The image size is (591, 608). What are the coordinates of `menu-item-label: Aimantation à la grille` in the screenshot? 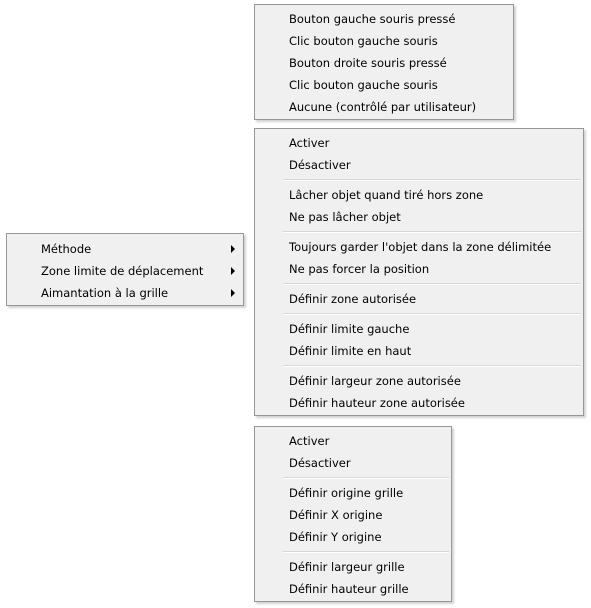 It's located at (105, 293).